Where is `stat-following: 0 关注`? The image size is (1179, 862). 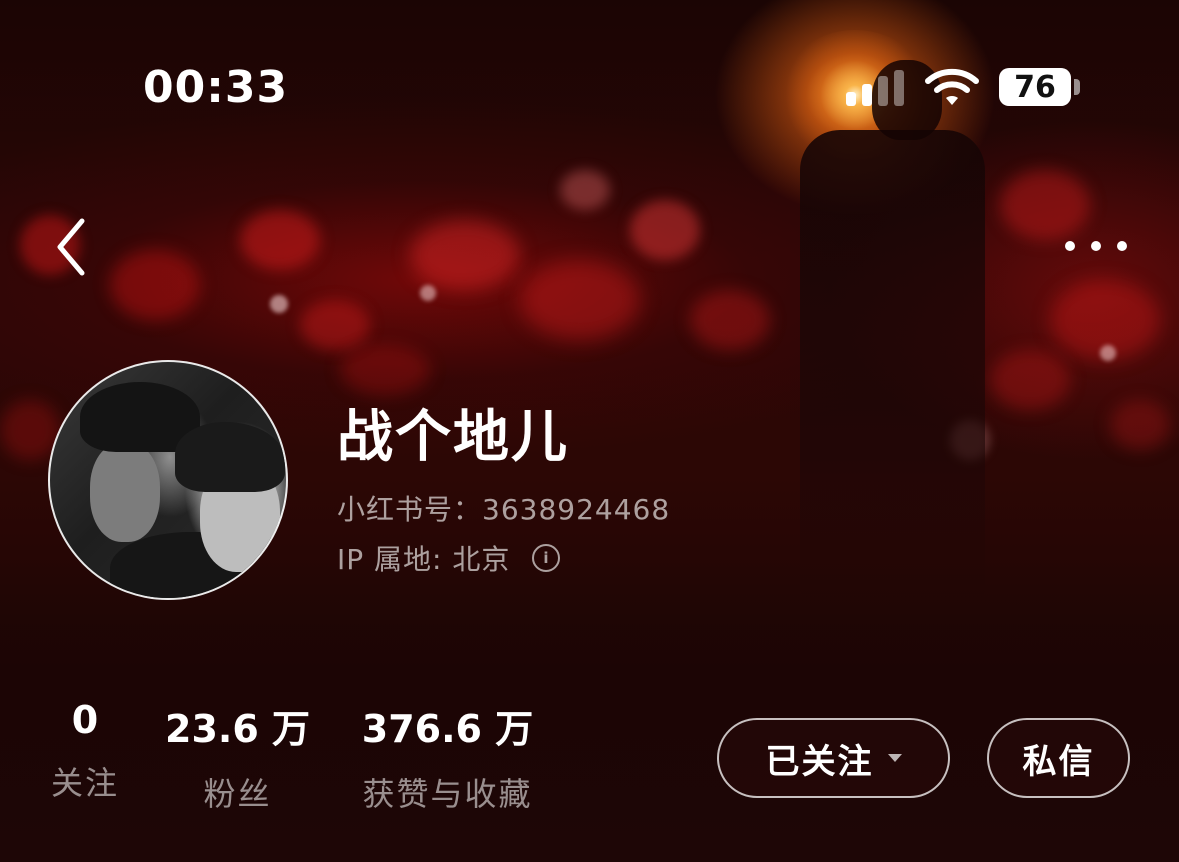 stat-following: 0 关注 is located at coordinates (85, 751).